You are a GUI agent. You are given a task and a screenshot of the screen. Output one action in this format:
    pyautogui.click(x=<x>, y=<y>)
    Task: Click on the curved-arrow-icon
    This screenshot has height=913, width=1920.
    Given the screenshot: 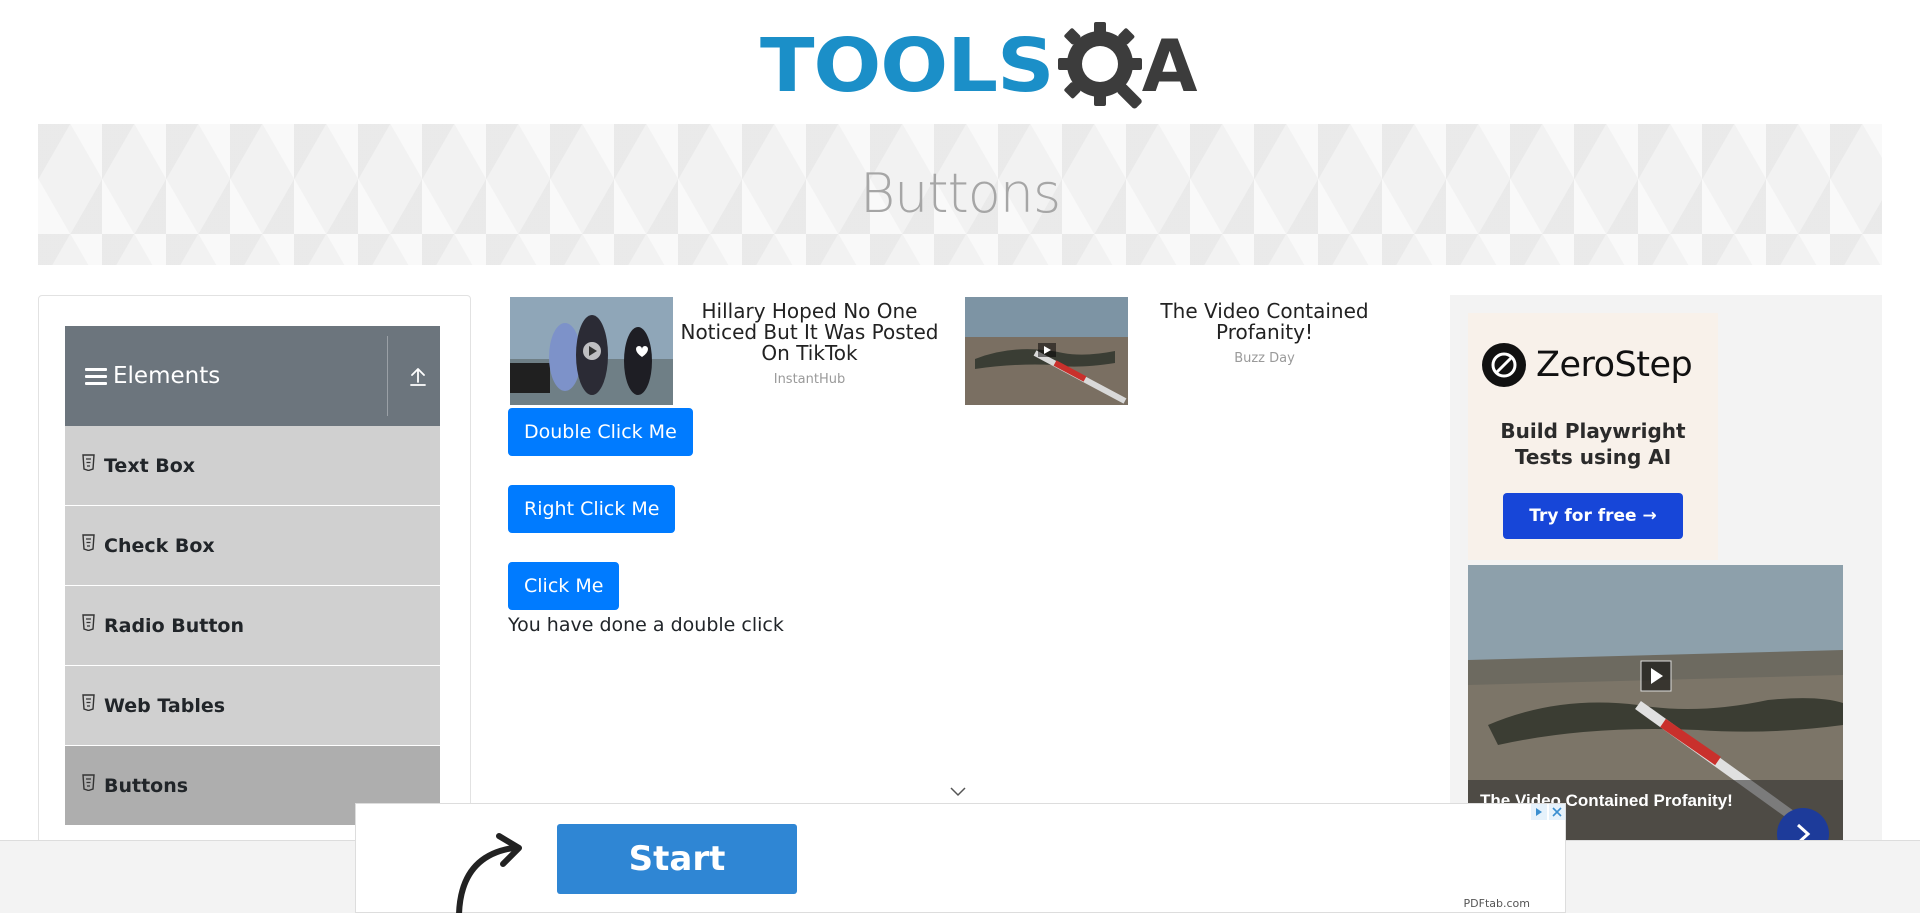 What is the action you would take?
    pyautogui.click(x=489, y=873)
    